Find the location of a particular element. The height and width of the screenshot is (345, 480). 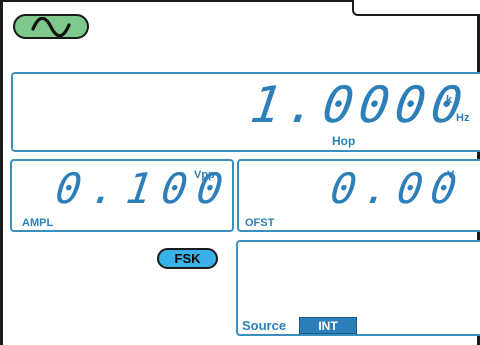

offset-unit: V is located at coordinates (451, 175).